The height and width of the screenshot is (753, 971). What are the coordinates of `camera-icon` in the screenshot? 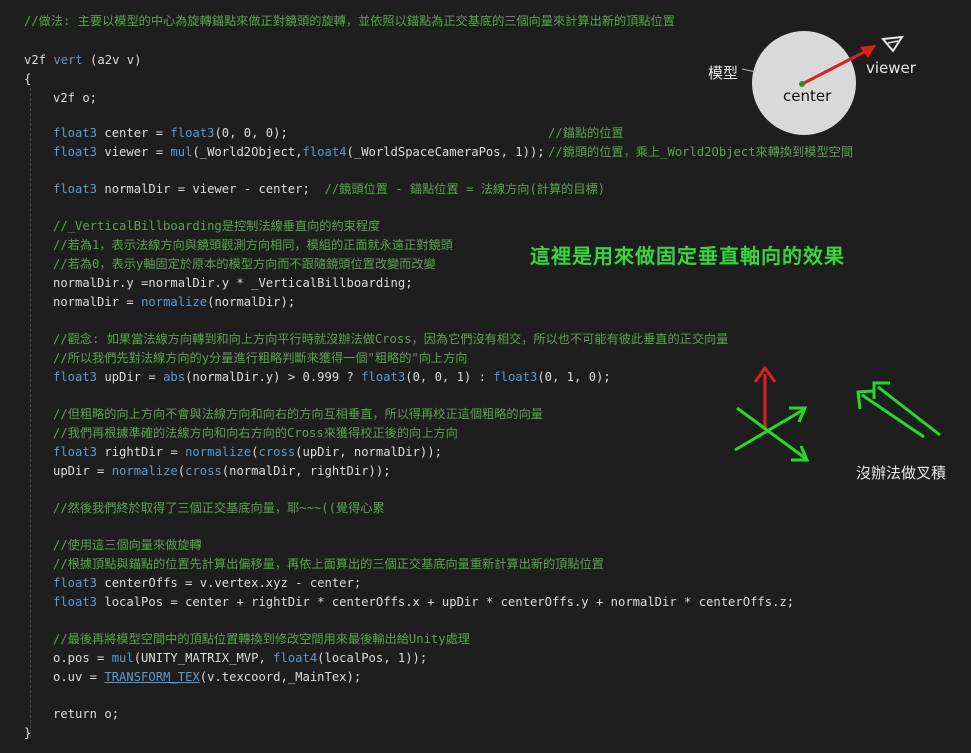 It's located at (892, 44).